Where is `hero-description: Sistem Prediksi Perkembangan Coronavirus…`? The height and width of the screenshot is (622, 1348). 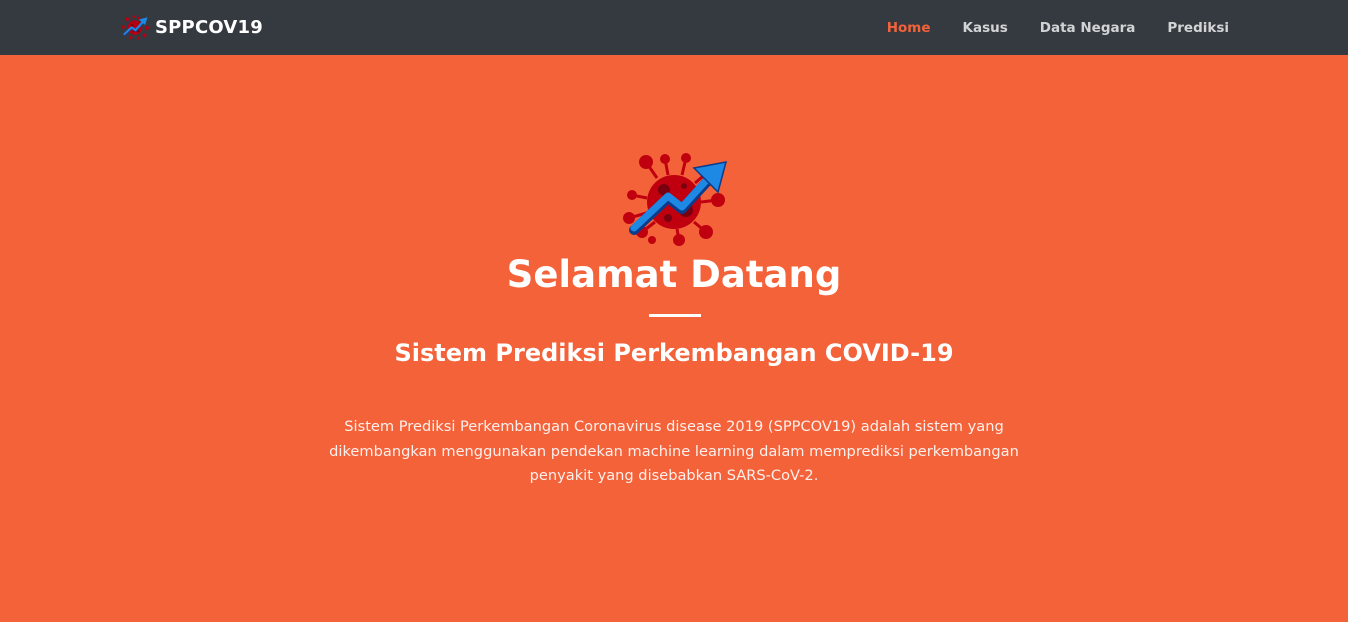 hero-description: Sistem Prediksi Perkembangan Coronavirus… is located at coordinates (674, 451).